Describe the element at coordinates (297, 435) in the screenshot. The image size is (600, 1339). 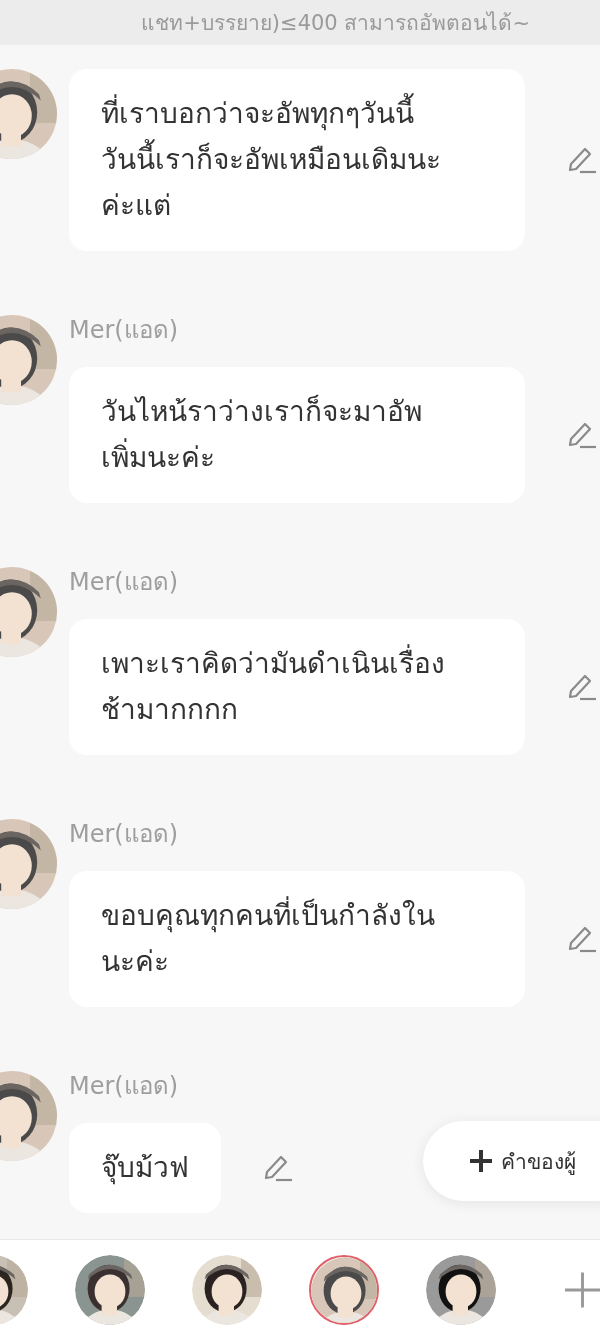
I see `message-bubble: วันไหน้ราว่างเราก็จะมาอัพ เพิ่มนะค่ะ` at that location.